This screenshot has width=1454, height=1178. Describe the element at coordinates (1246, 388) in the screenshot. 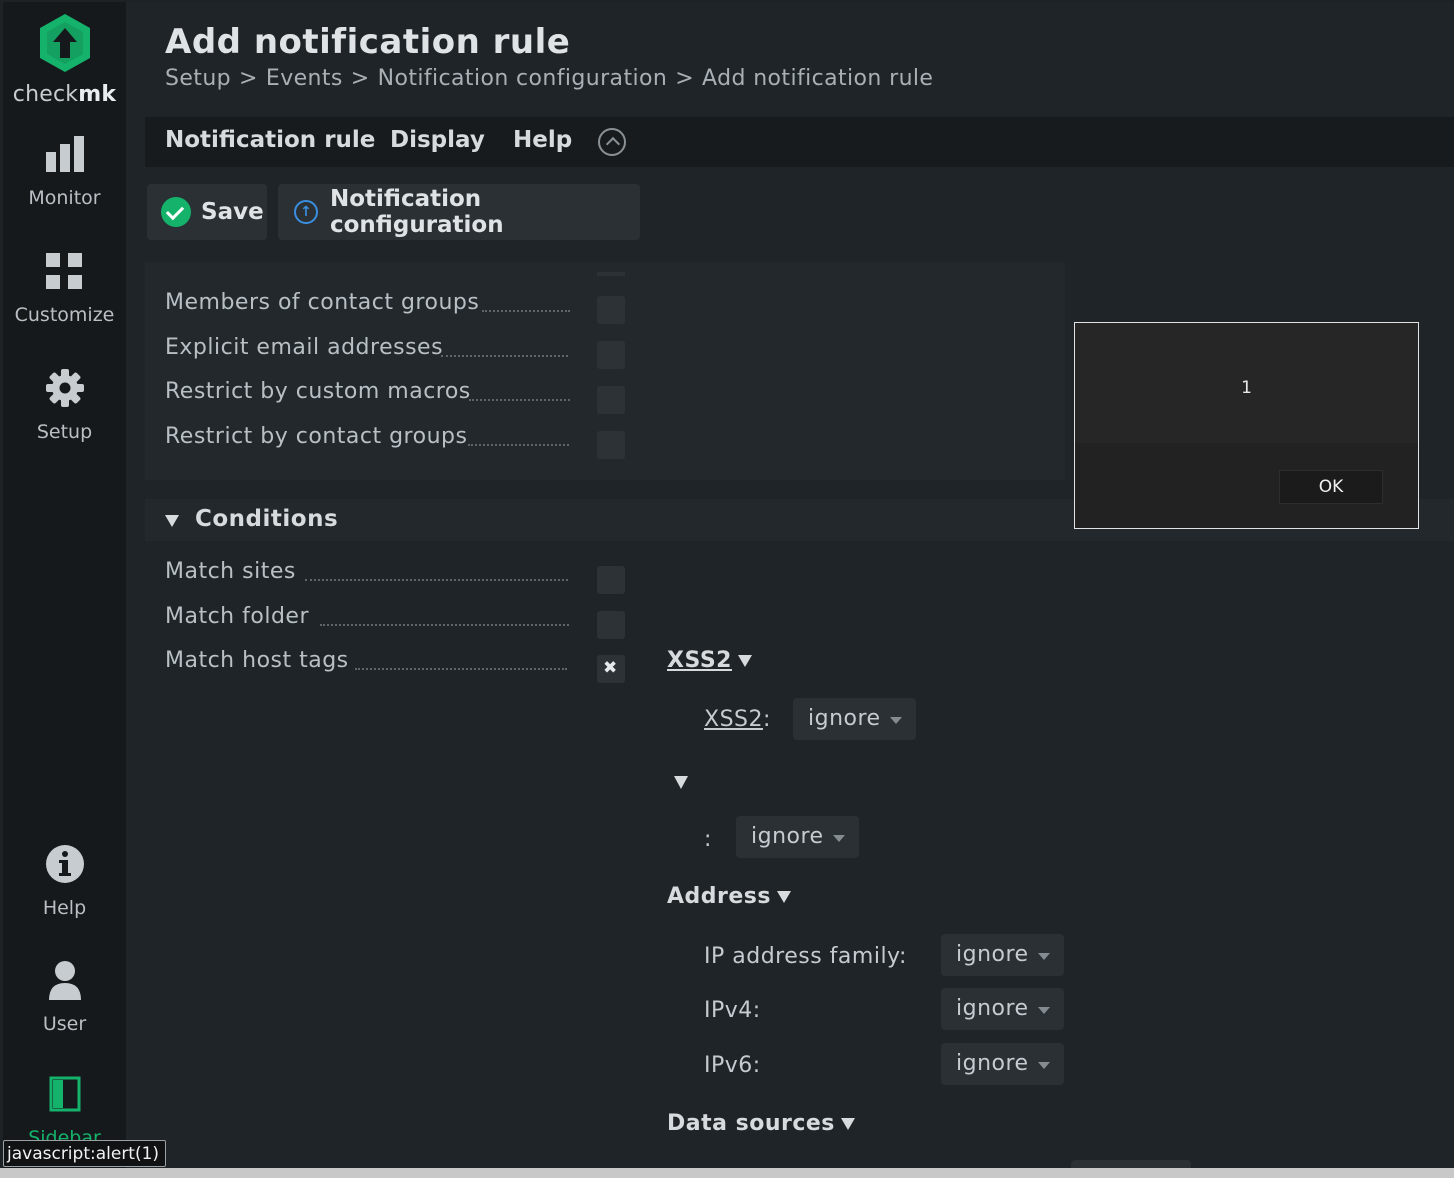

I see `alert-message: 1` at that location.